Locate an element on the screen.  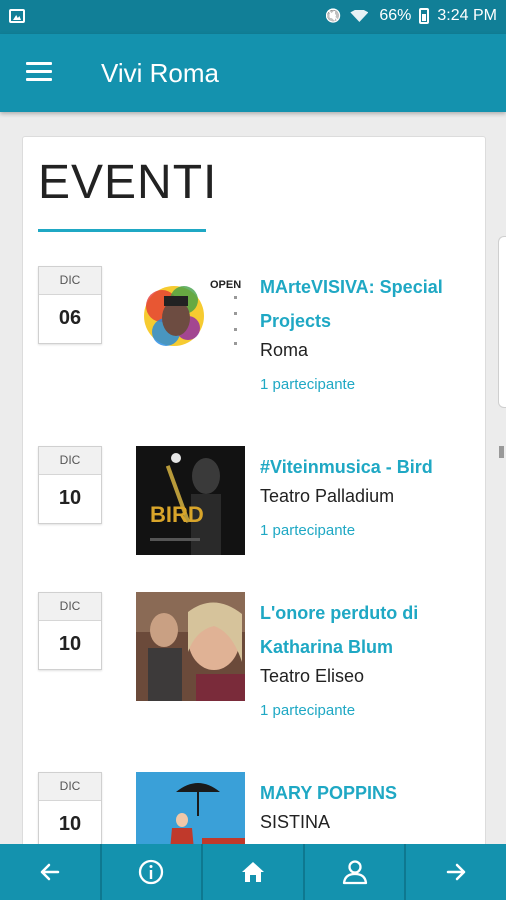
event-title: L'onore perduto di Katharina Blum is located at coordinates (367, 630).